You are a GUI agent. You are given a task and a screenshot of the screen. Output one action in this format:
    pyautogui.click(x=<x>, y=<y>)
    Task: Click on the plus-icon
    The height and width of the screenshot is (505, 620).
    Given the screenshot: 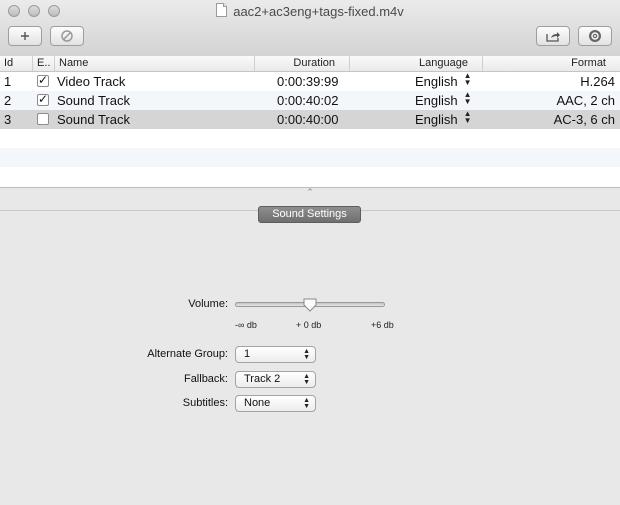 What is the action you would take?
    pyautogui.click(x=25, y=36)
    